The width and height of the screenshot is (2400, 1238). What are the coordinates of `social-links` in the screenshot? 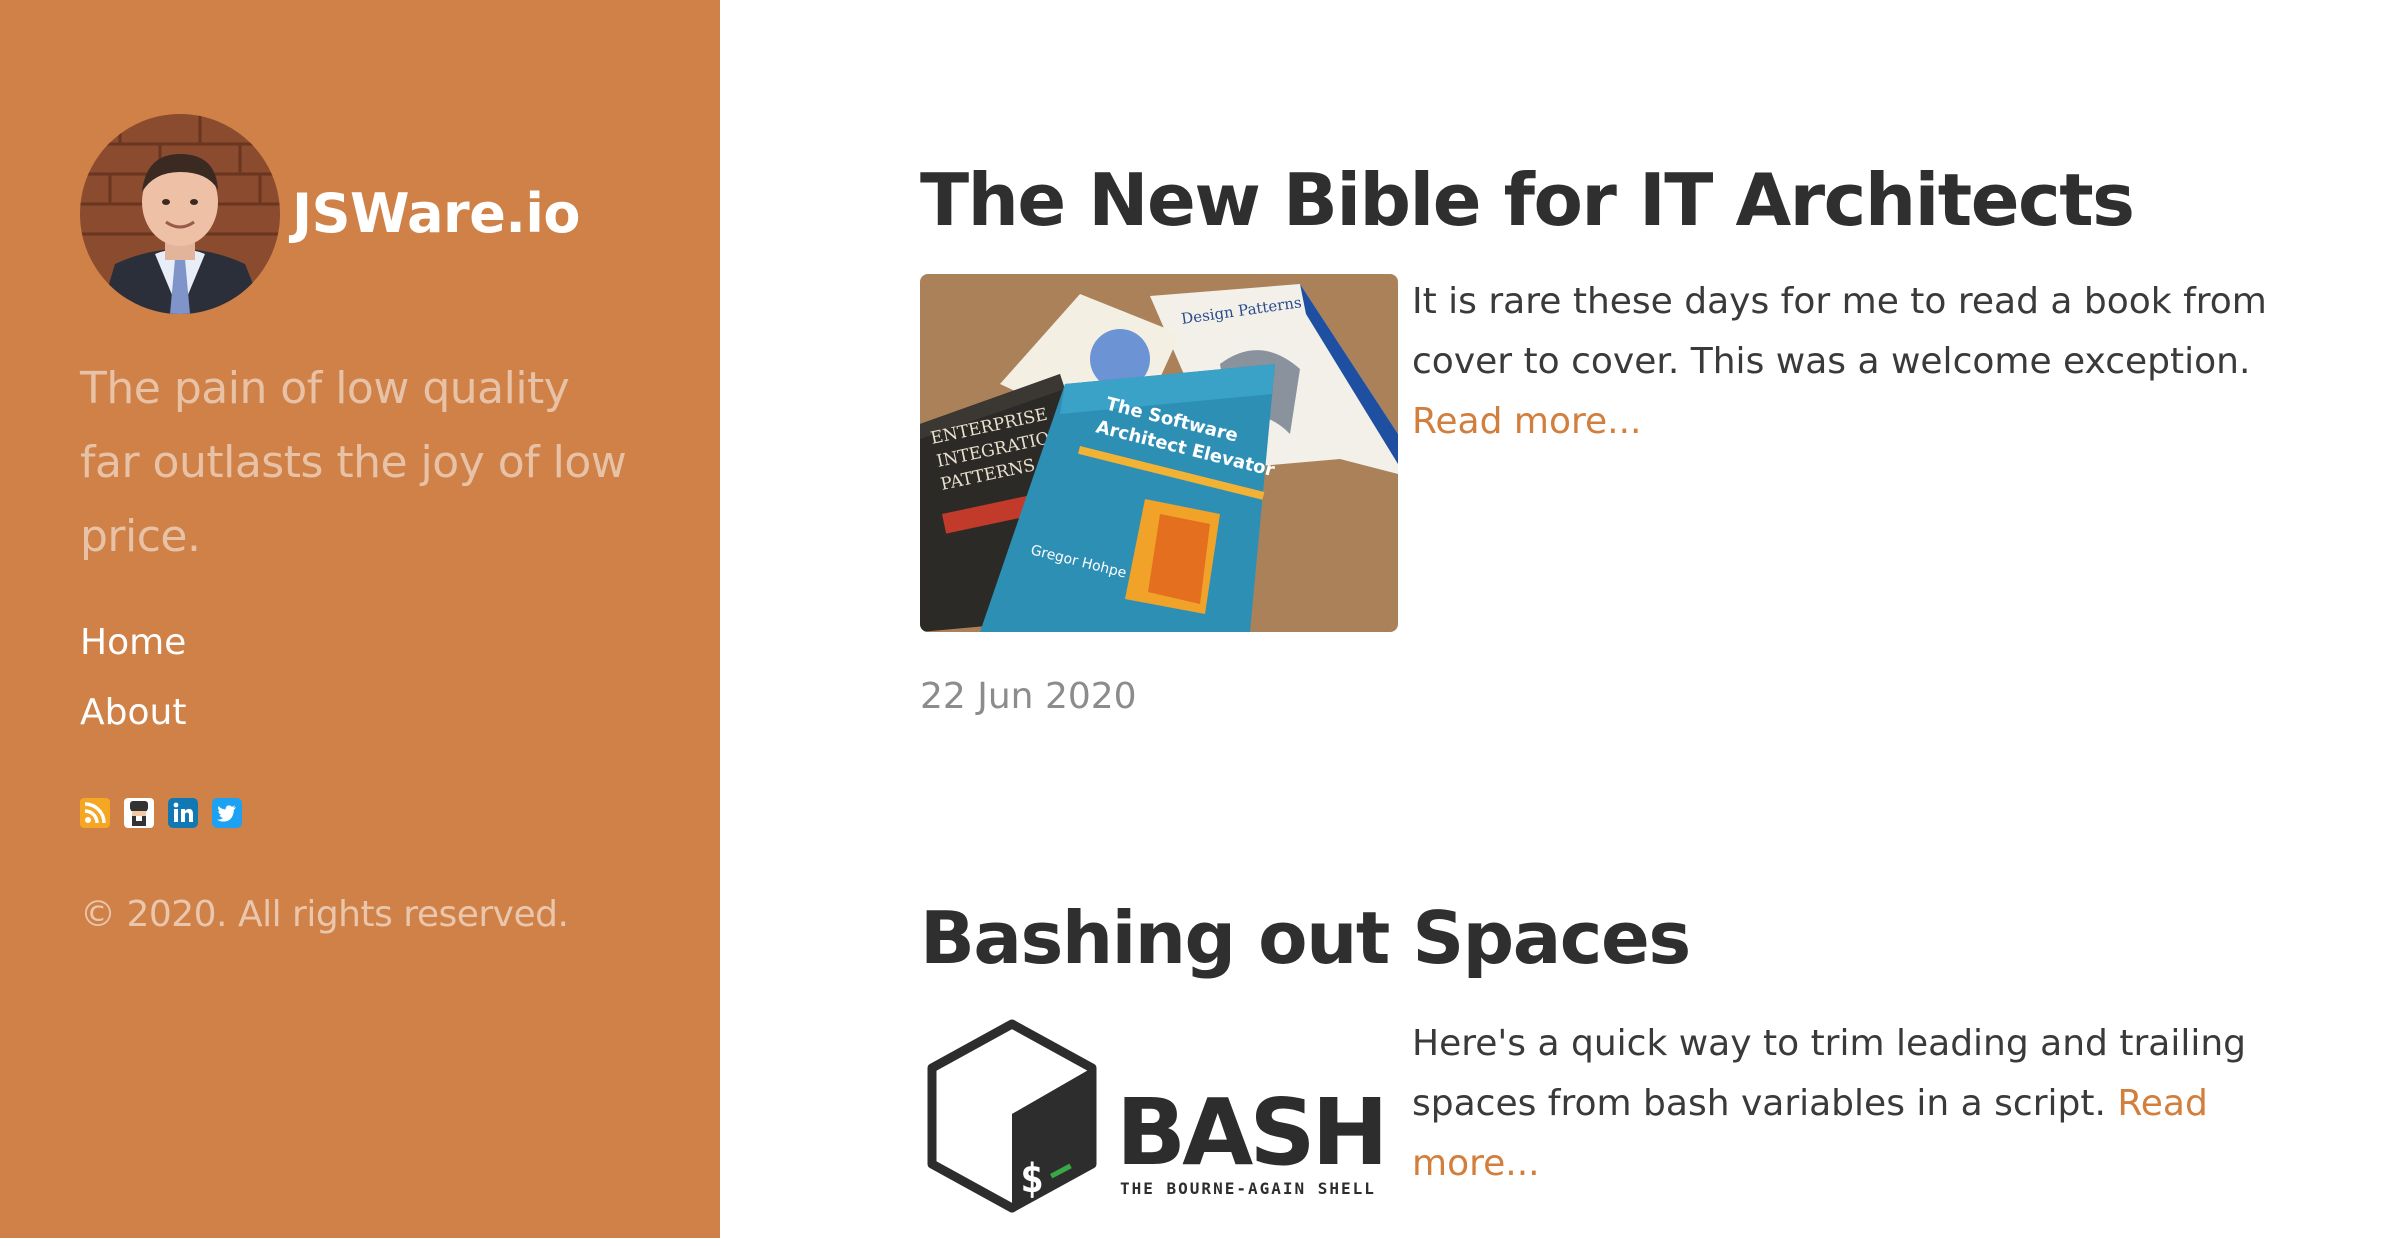 It's located at (168, 813).